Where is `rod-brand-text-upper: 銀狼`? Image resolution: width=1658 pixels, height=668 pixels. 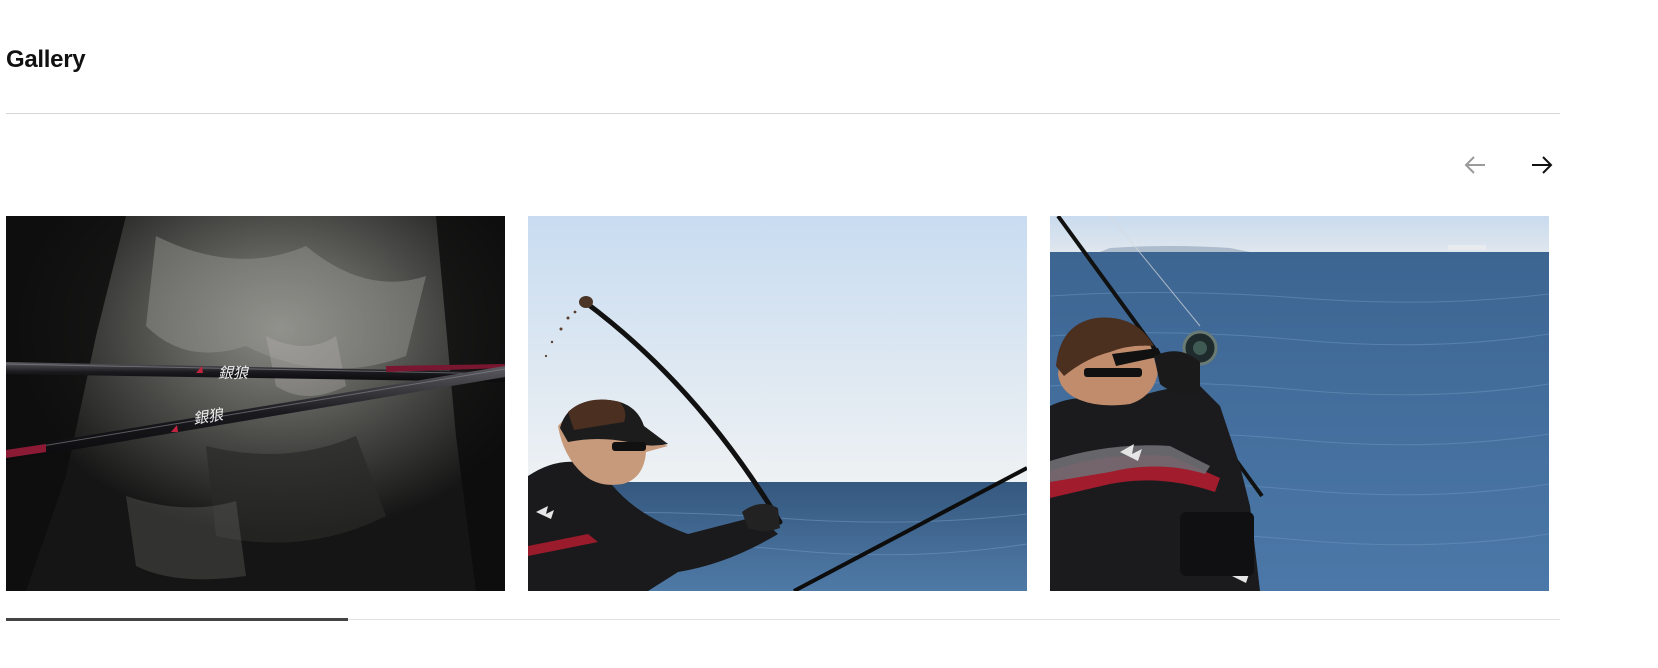
rod-brand-text-upper: 銀狼 is located at coordinates (234, 373).